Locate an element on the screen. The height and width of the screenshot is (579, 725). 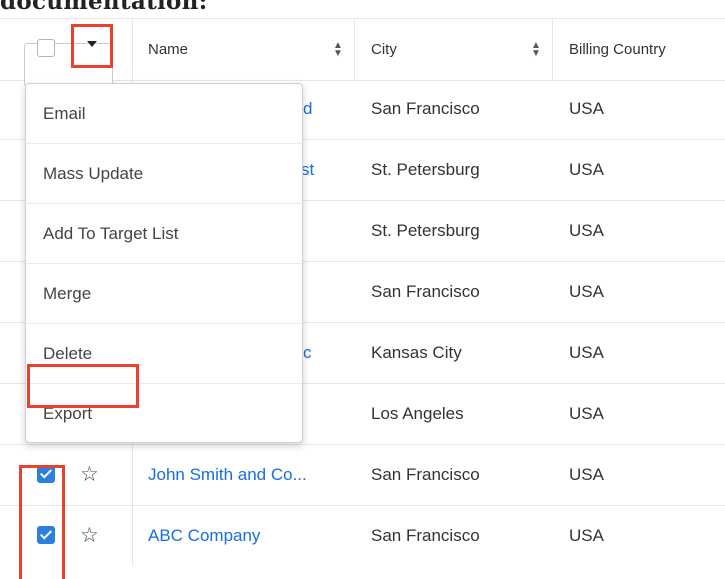
caret-down-icon is located at coordinates (92, 44).